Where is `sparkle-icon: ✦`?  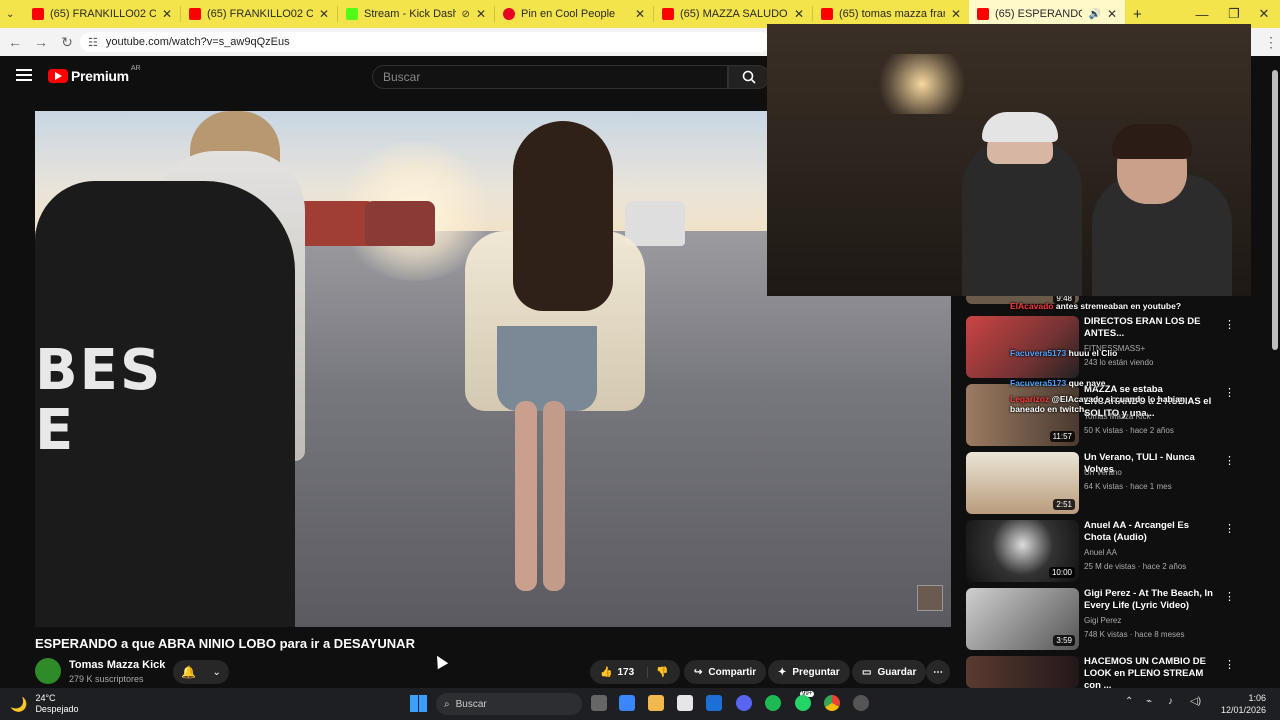
sparkle-icon: ✦ is located at coordinates (782, 672).